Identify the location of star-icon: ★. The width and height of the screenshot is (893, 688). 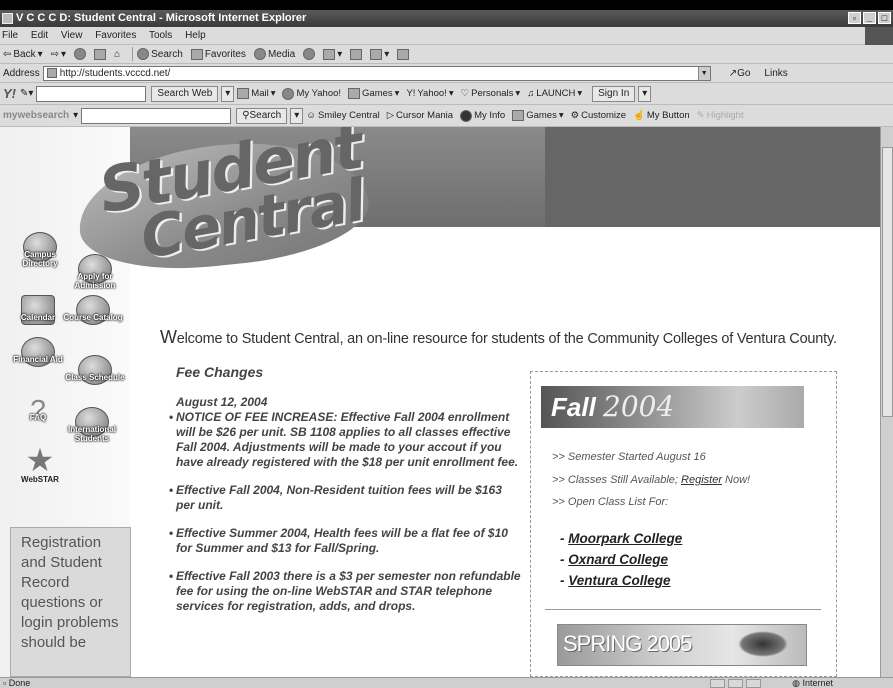
(40, 460).